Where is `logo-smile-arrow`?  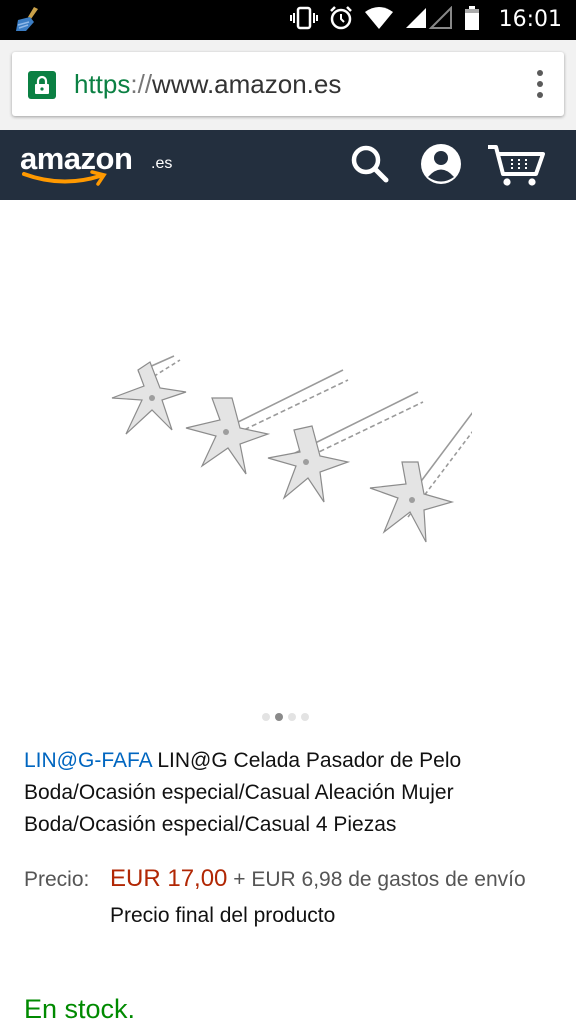 logo-smile-arrow is located at coordinates (64, 178).